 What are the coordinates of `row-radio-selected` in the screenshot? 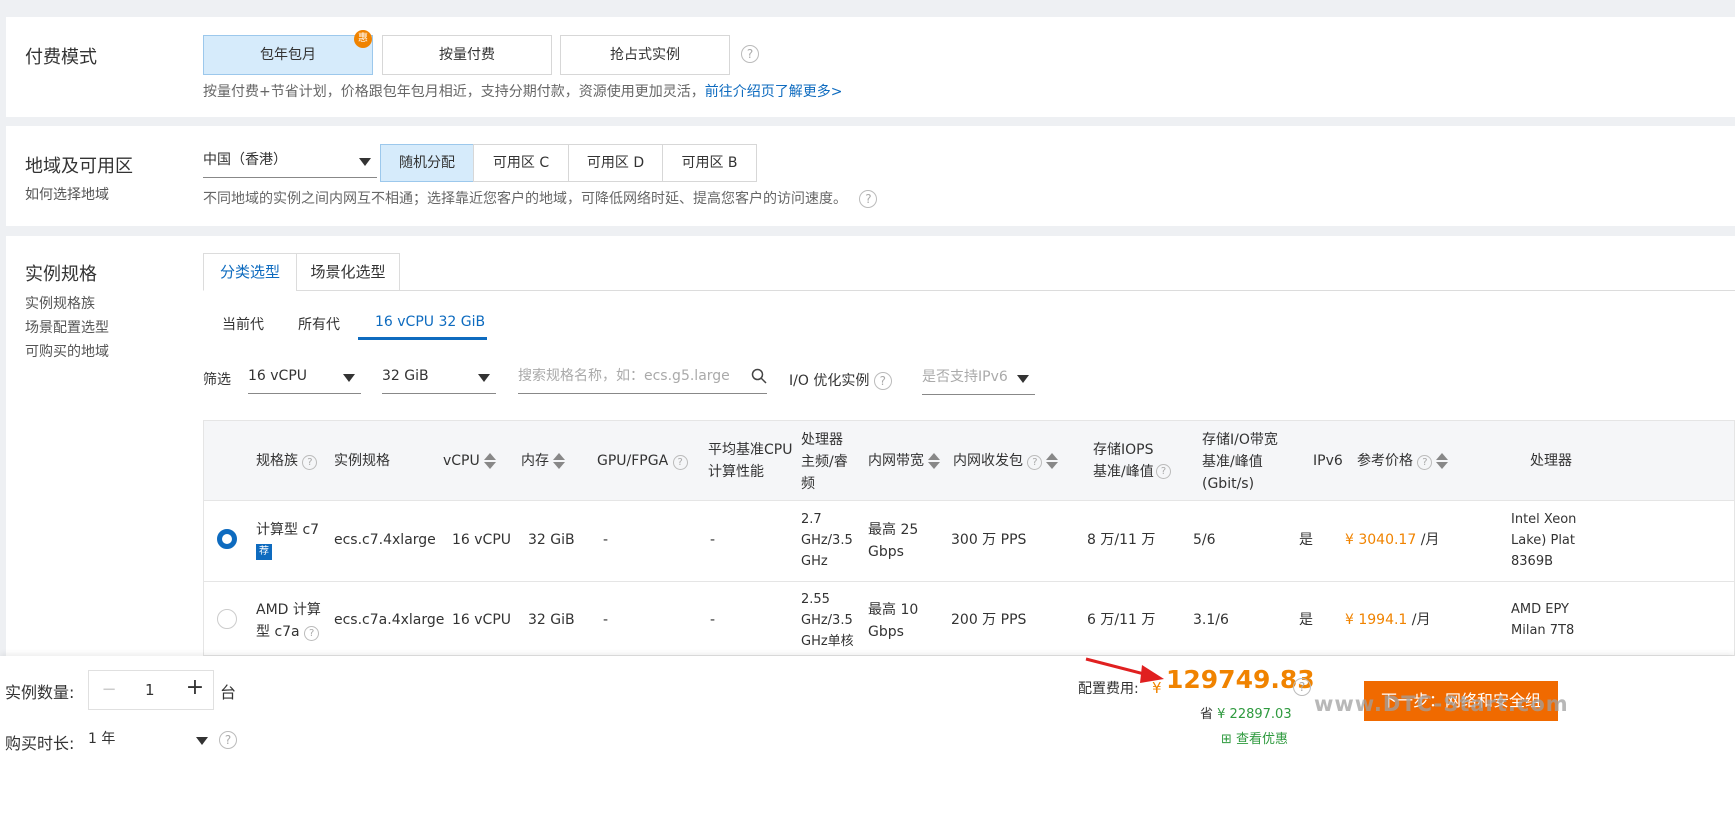 It's located at (227, 539).